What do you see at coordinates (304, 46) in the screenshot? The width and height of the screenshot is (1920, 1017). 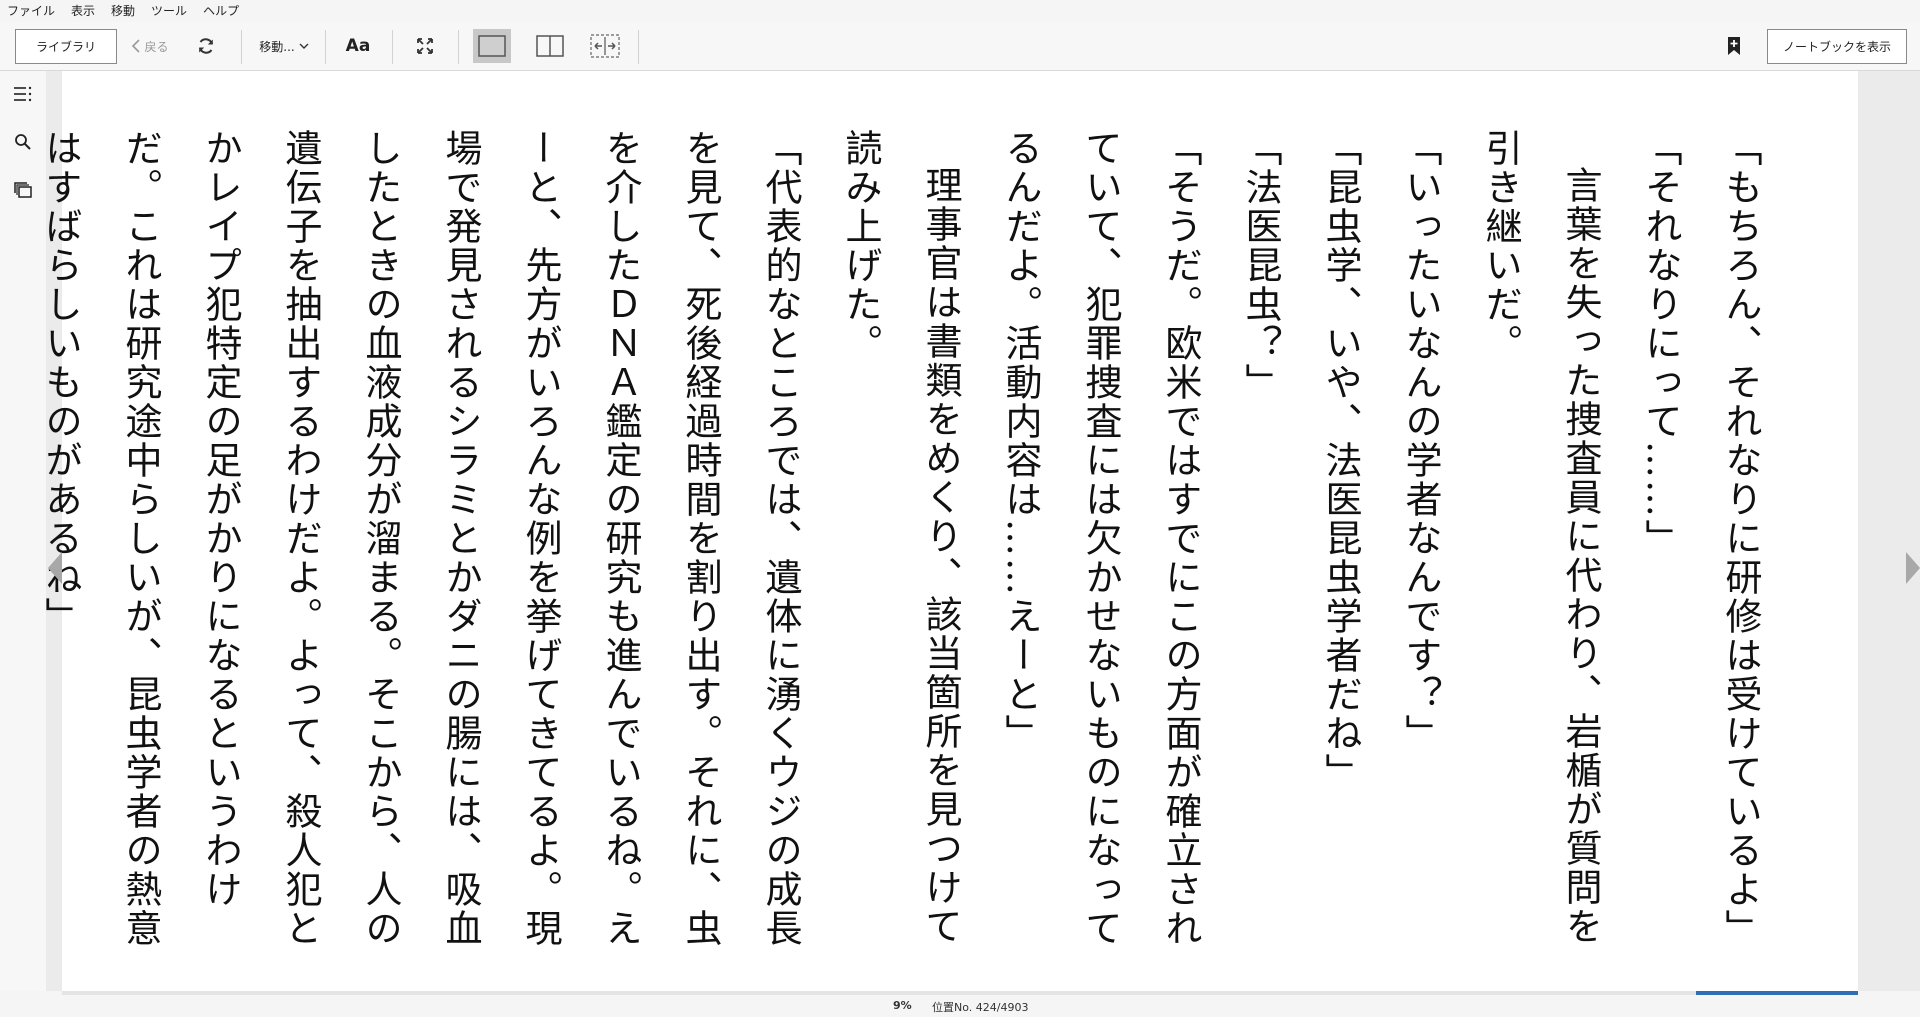 I see `chevron-down-icon` at bounding box center [304, 46].